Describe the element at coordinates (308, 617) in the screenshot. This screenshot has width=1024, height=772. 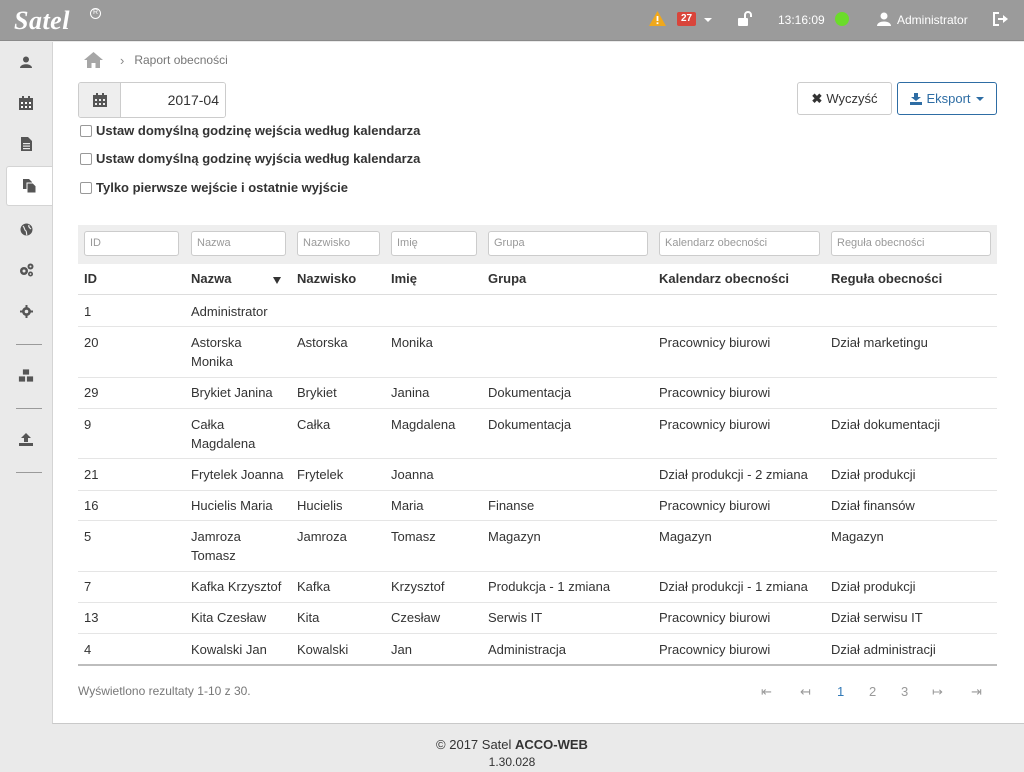
I see `table-cell: Kita` at that location.